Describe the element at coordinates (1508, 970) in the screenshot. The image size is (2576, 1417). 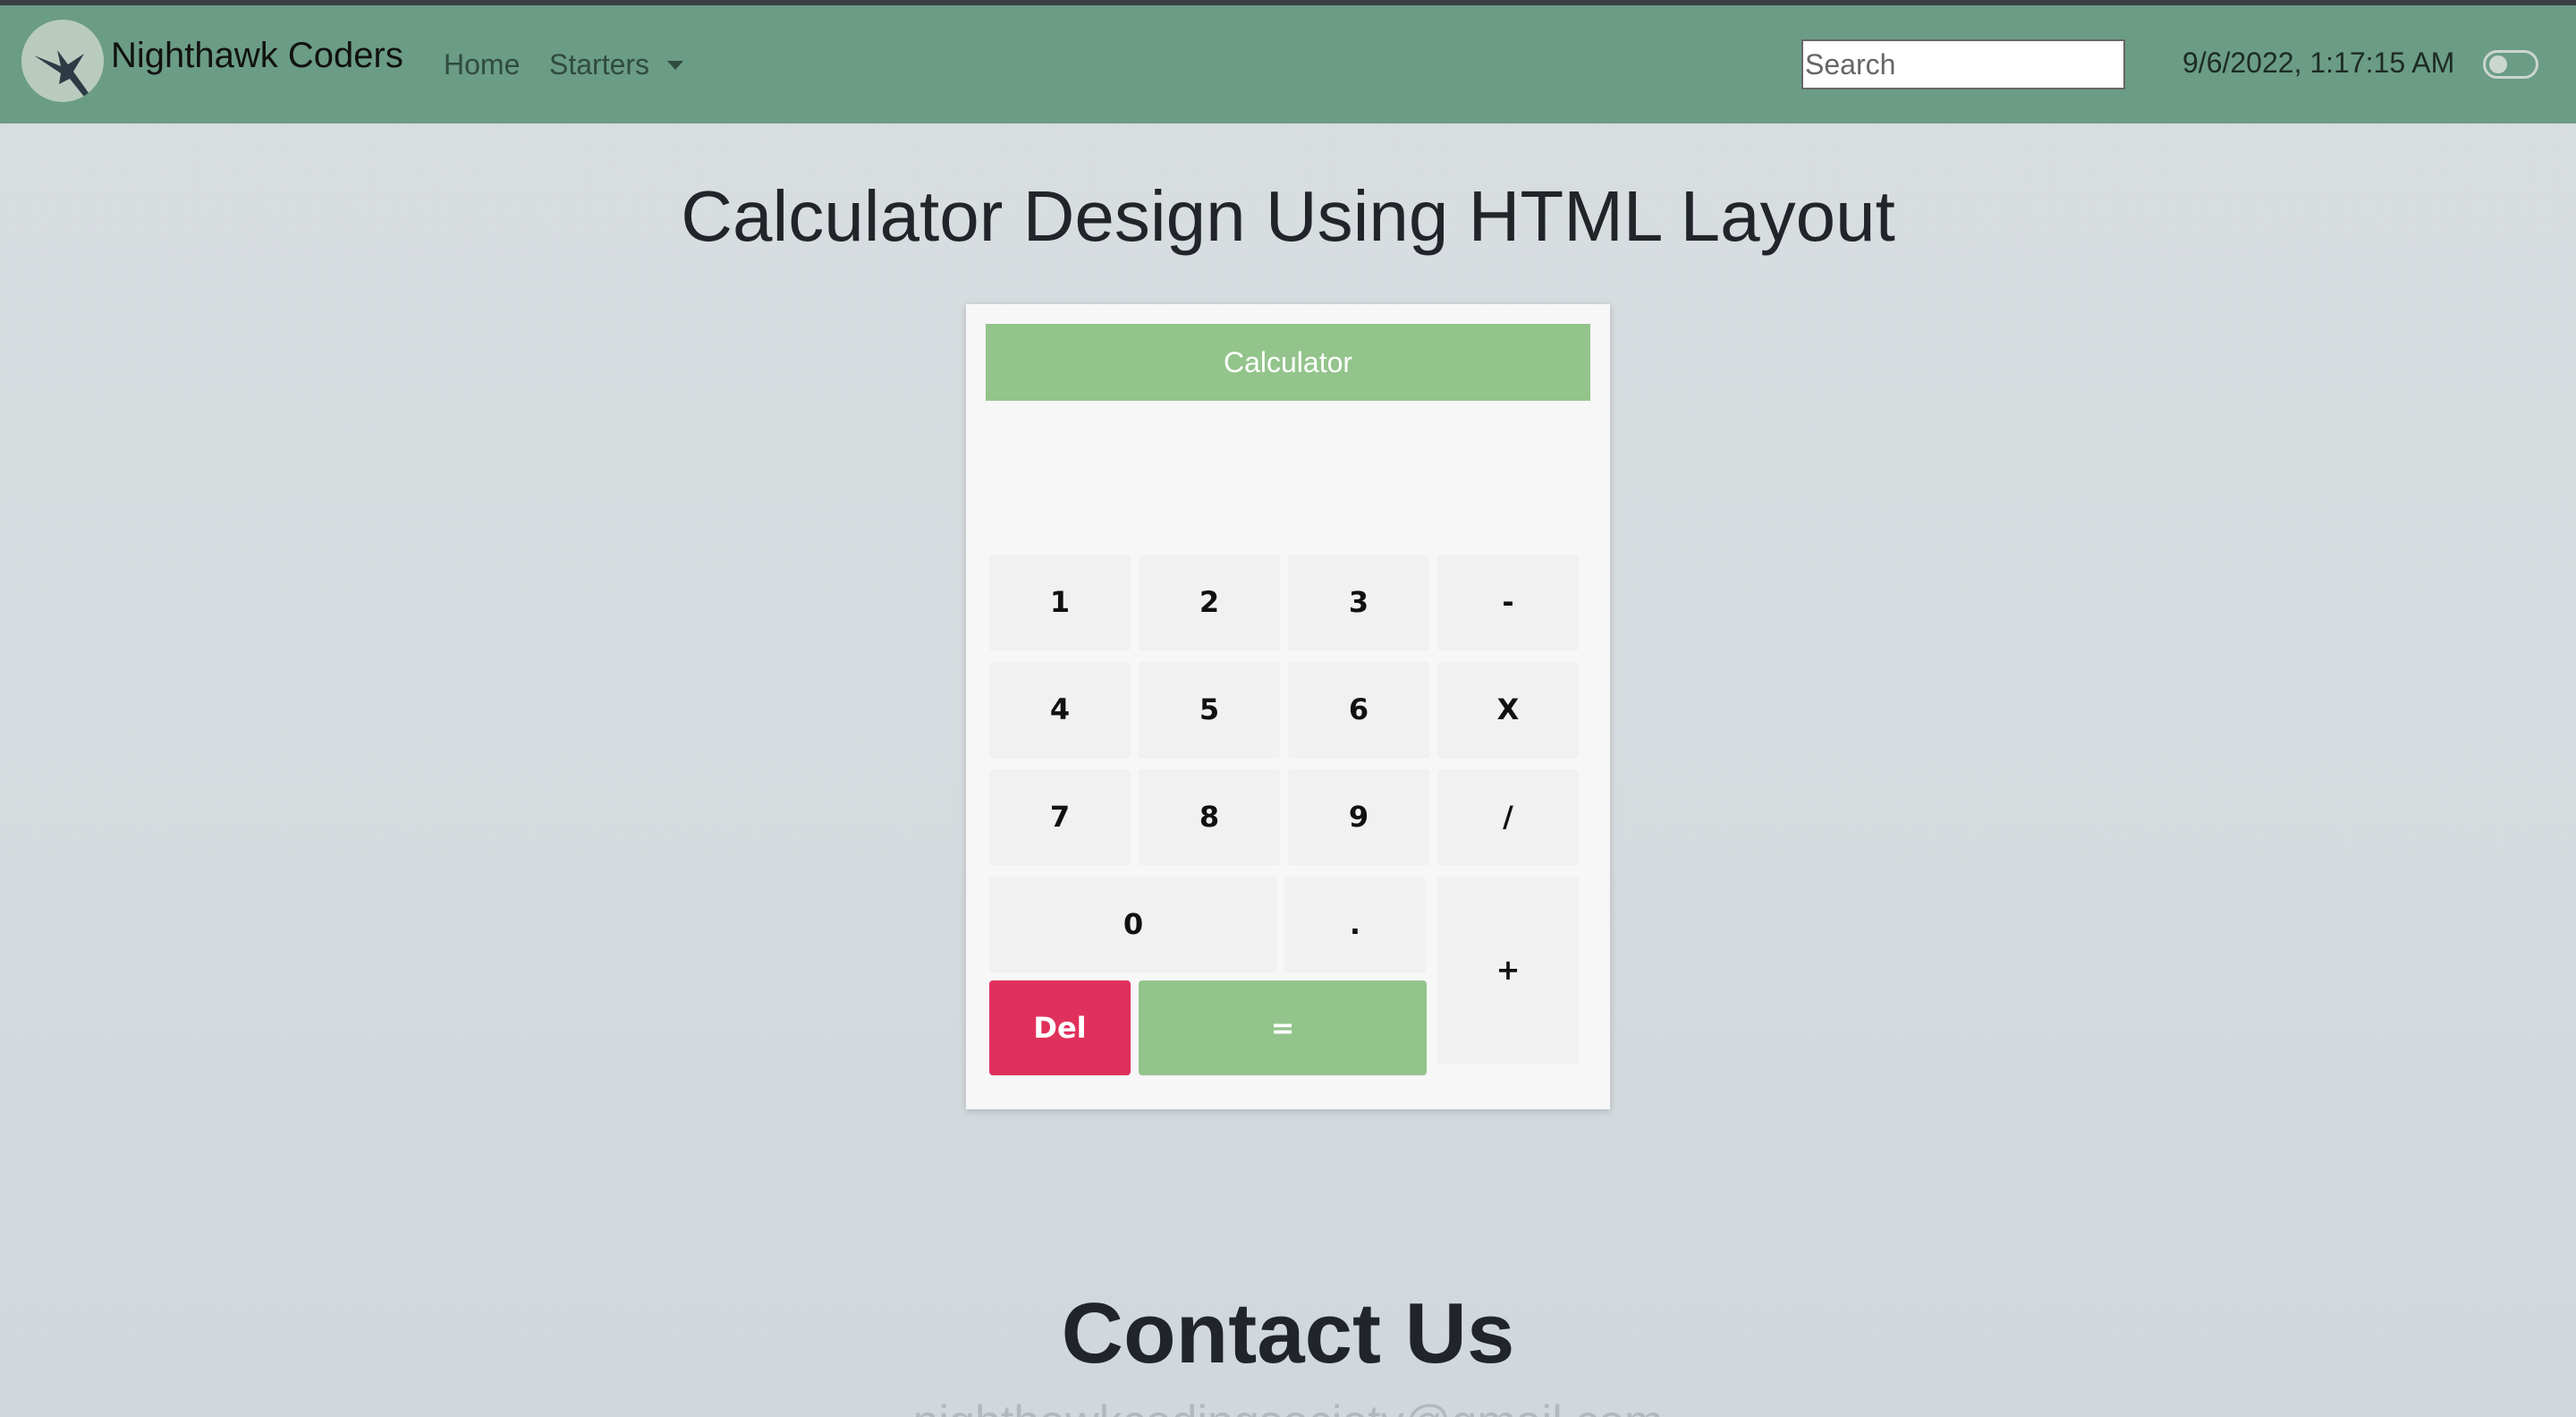
I see `key-plus: +` at that location.